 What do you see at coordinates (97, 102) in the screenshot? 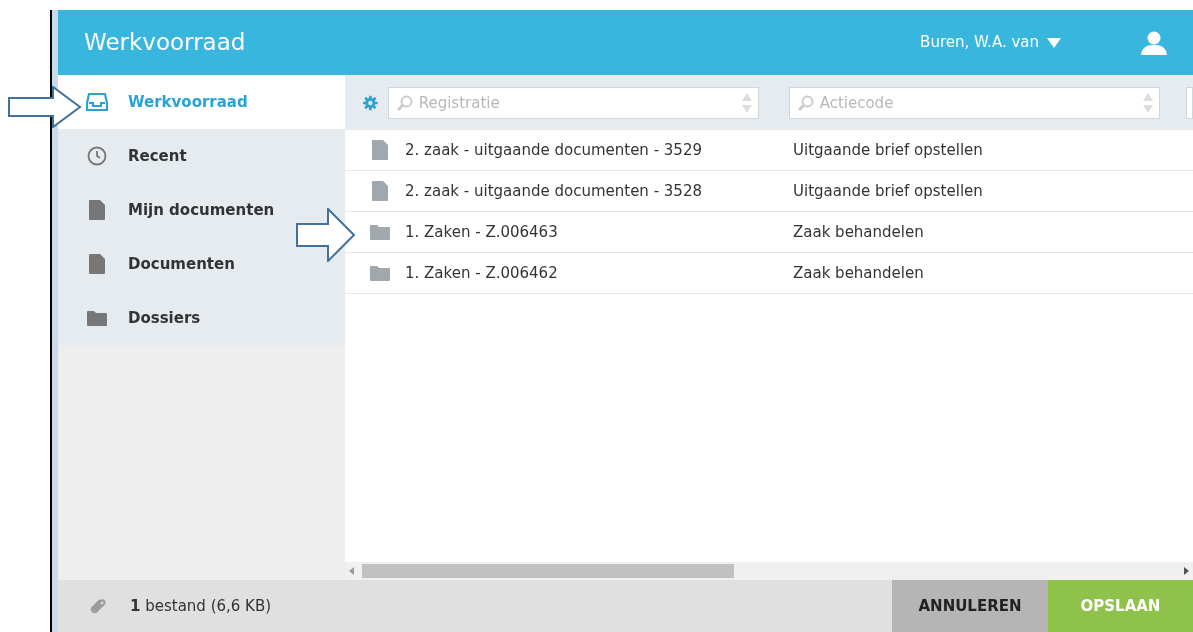
I see `inbox-icon` at bounding box center [97, 102].